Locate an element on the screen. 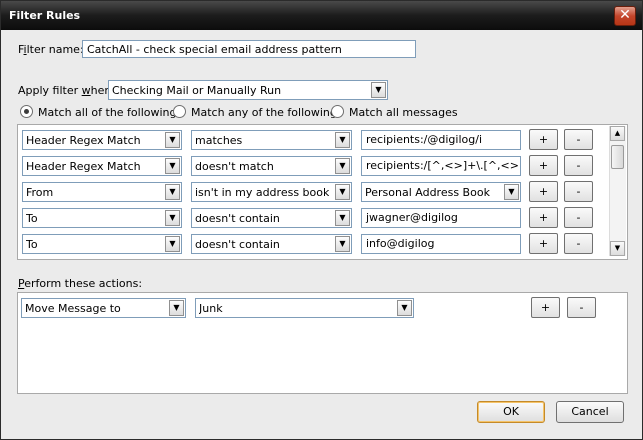  rule-operator-select-value: isn't in my address book is located at coordinates (262, 192).